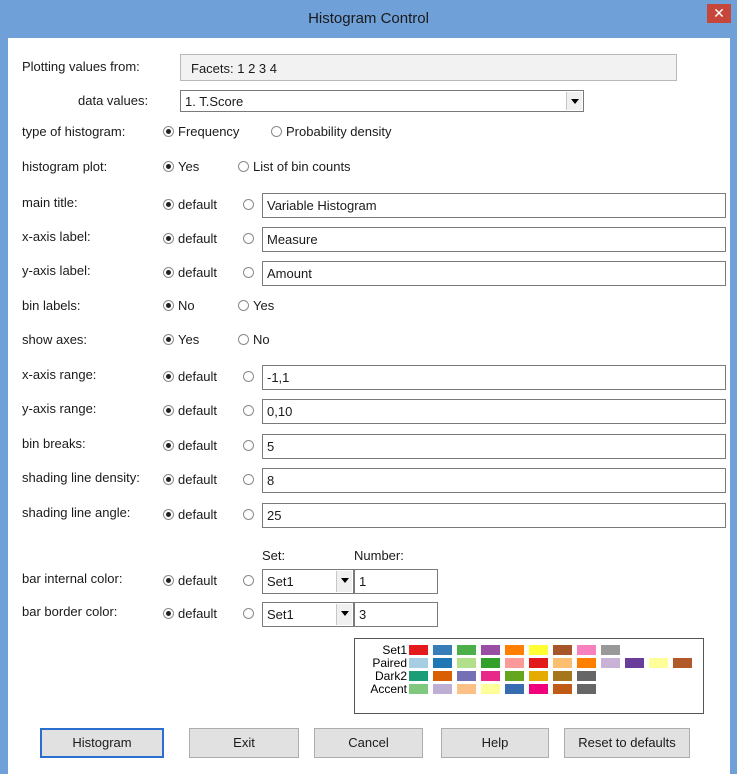  Describe the element at coordinates (102, 743) in the screenshot. I see `histogram-button: Histogram` at that location.